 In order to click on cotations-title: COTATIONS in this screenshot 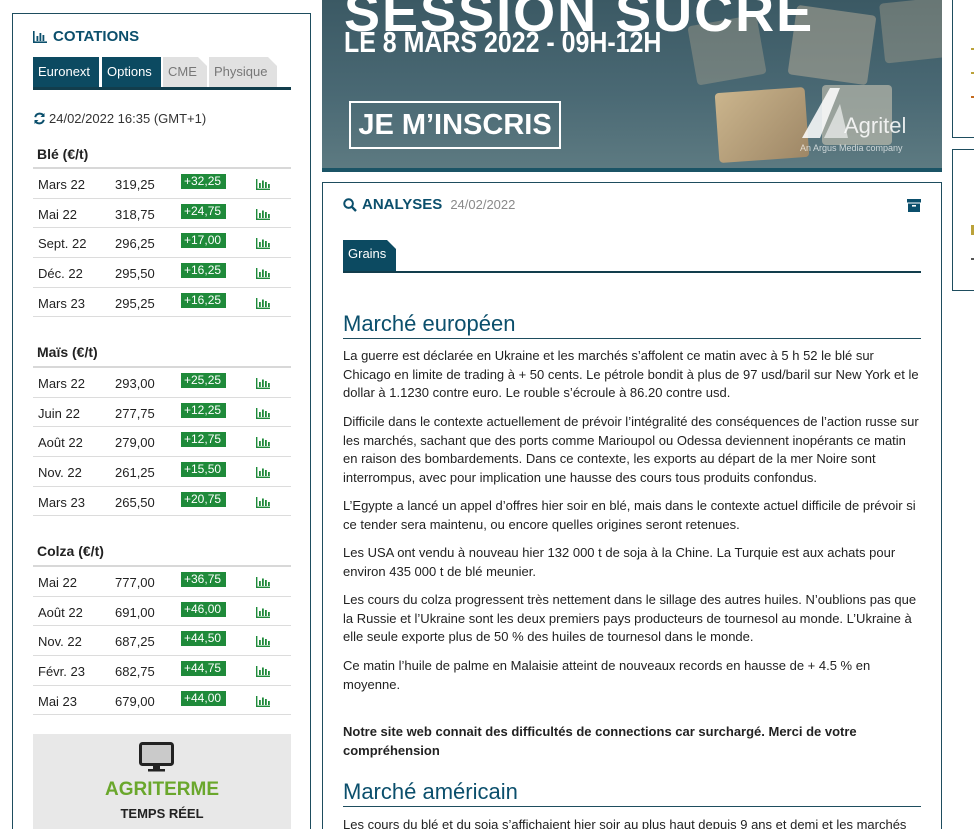, I will do `click(86, 36)`.